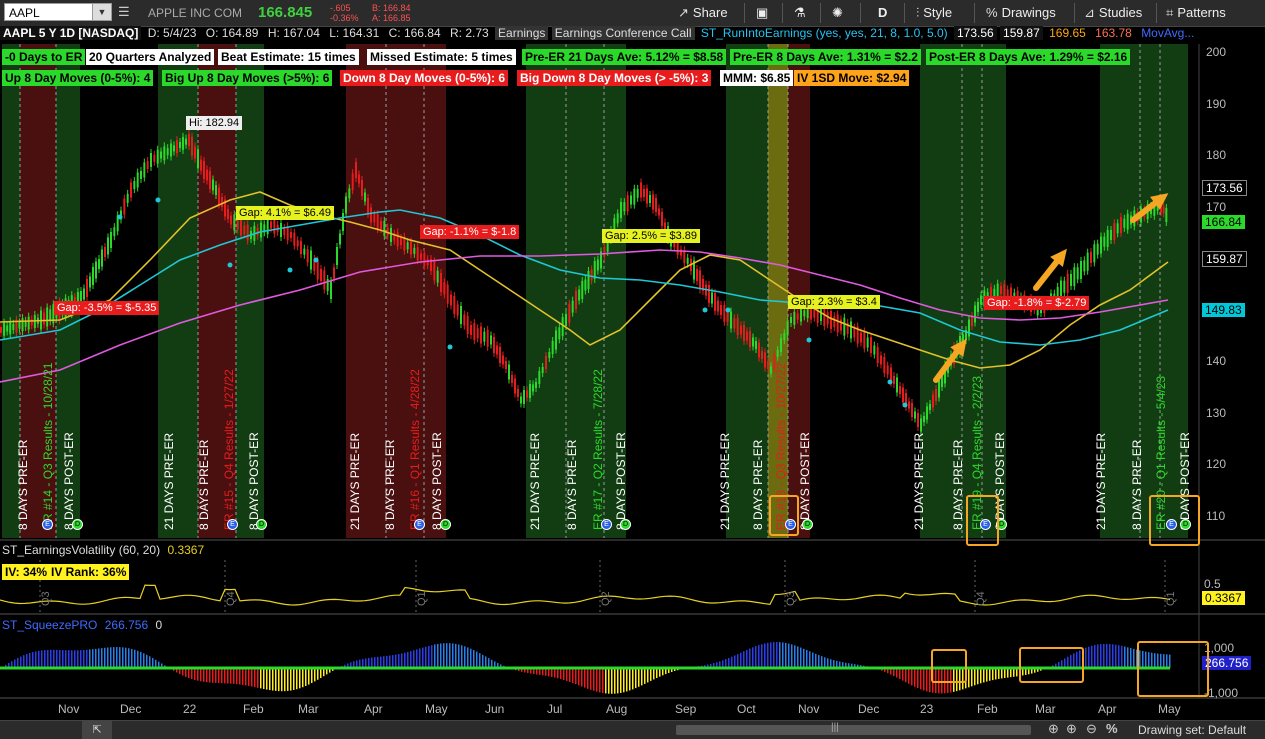 The width and height of the screenshot is (1265, 739). I want to click on squeeze-study-name: ST_SqueezePRO, so click(49, 625).